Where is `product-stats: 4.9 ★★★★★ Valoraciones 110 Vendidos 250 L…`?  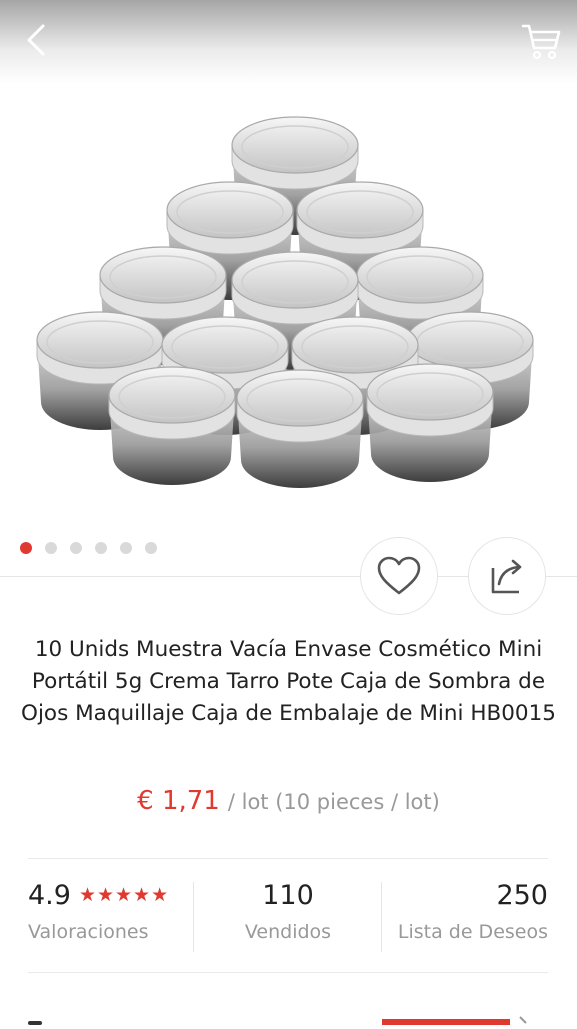
product-stats: 4.9 ★★★★★ Valoraciones 110 Vendidos 250 L… is located at coordinates (288, 915).